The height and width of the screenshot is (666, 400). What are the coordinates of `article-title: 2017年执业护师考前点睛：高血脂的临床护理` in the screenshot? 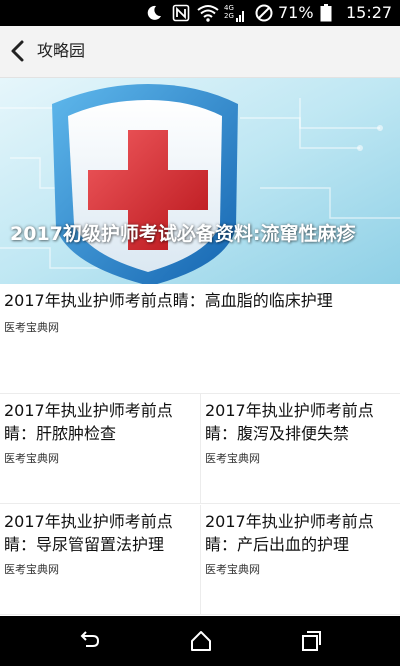 It's located at (168, 300).